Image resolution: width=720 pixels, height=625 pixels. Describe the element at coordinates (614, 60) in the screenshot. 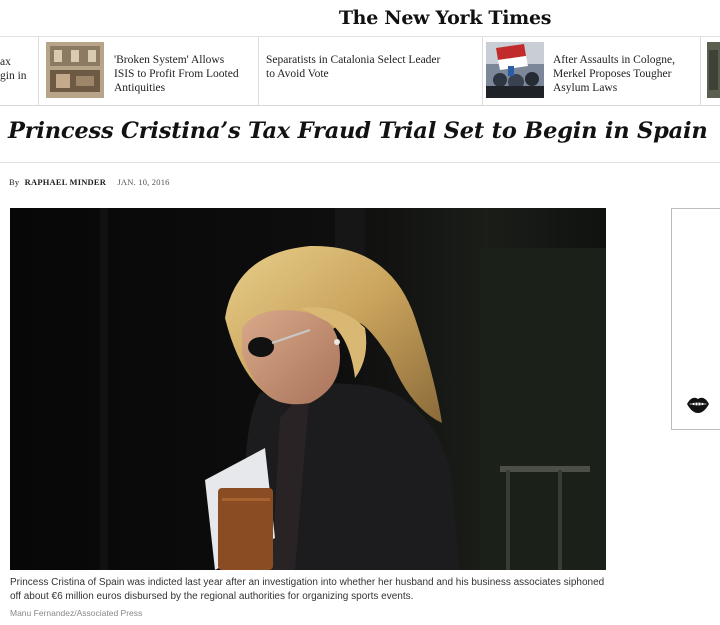

I see `story-headline-line: After Assaults in Cologne,` at that location.